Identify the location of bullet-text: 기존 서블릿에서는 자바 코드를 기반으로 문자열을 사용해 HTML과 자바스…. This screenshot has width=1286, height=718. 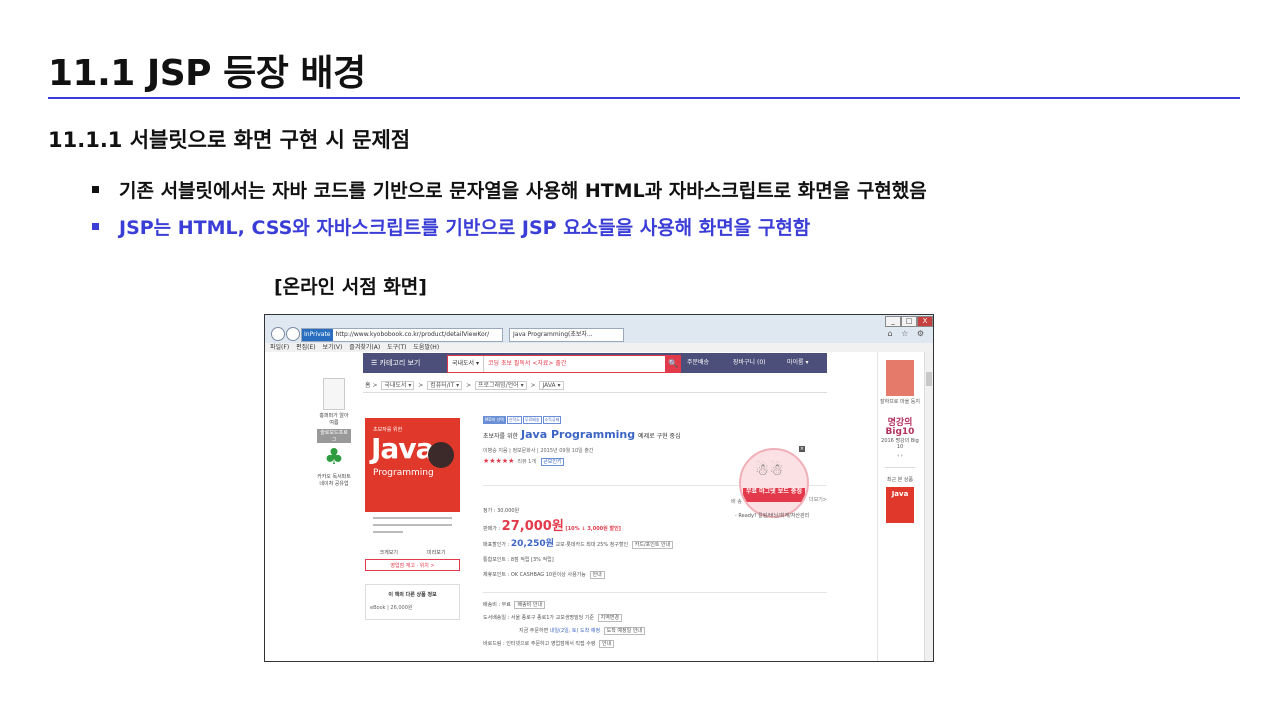
(523, 191).